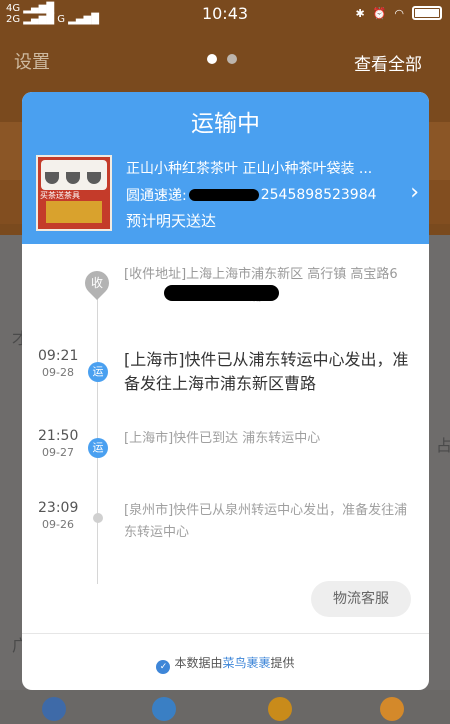  What do you see at coordinates (225, 633) in the screenshot?
I see `footer-divider` at bounding box center [225, 633].